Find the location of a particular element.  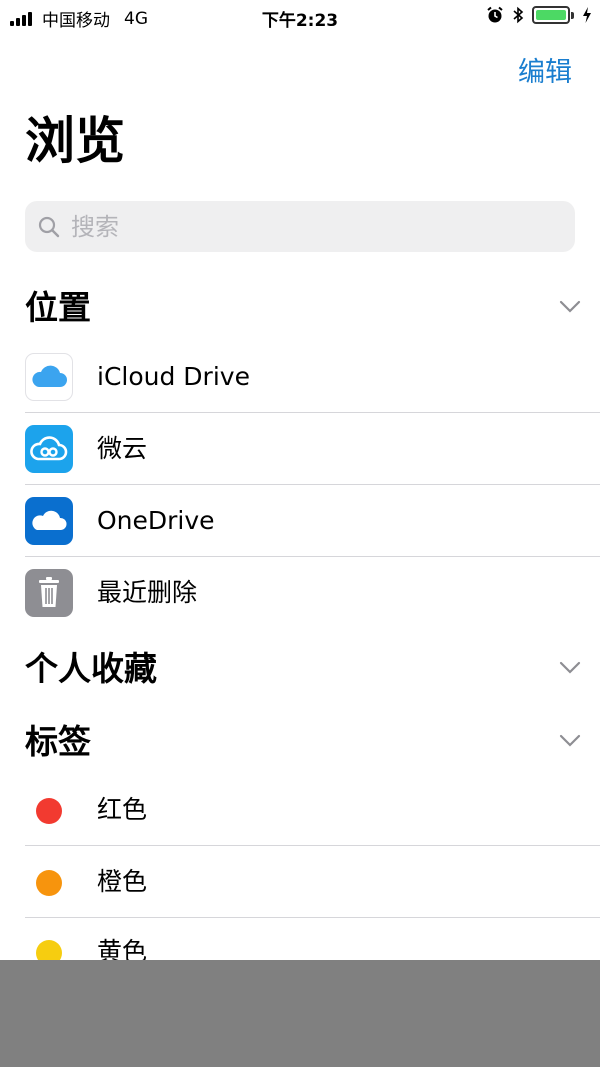

location-label: 最近删除 is located at coordinates (147, 592).